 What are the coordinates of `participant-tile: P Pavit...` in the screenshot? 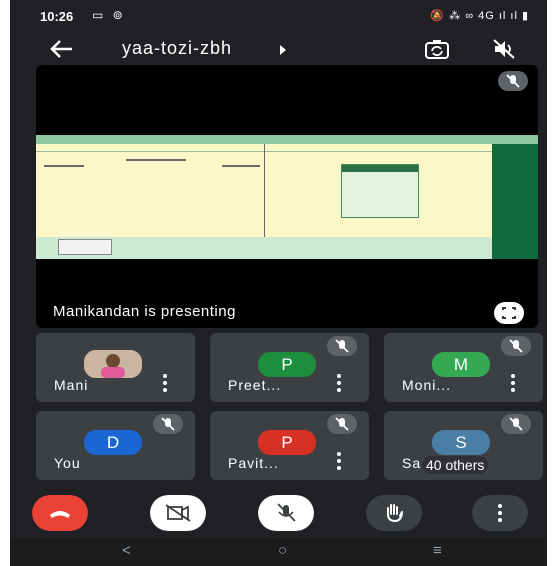 It's located at (289, 445).